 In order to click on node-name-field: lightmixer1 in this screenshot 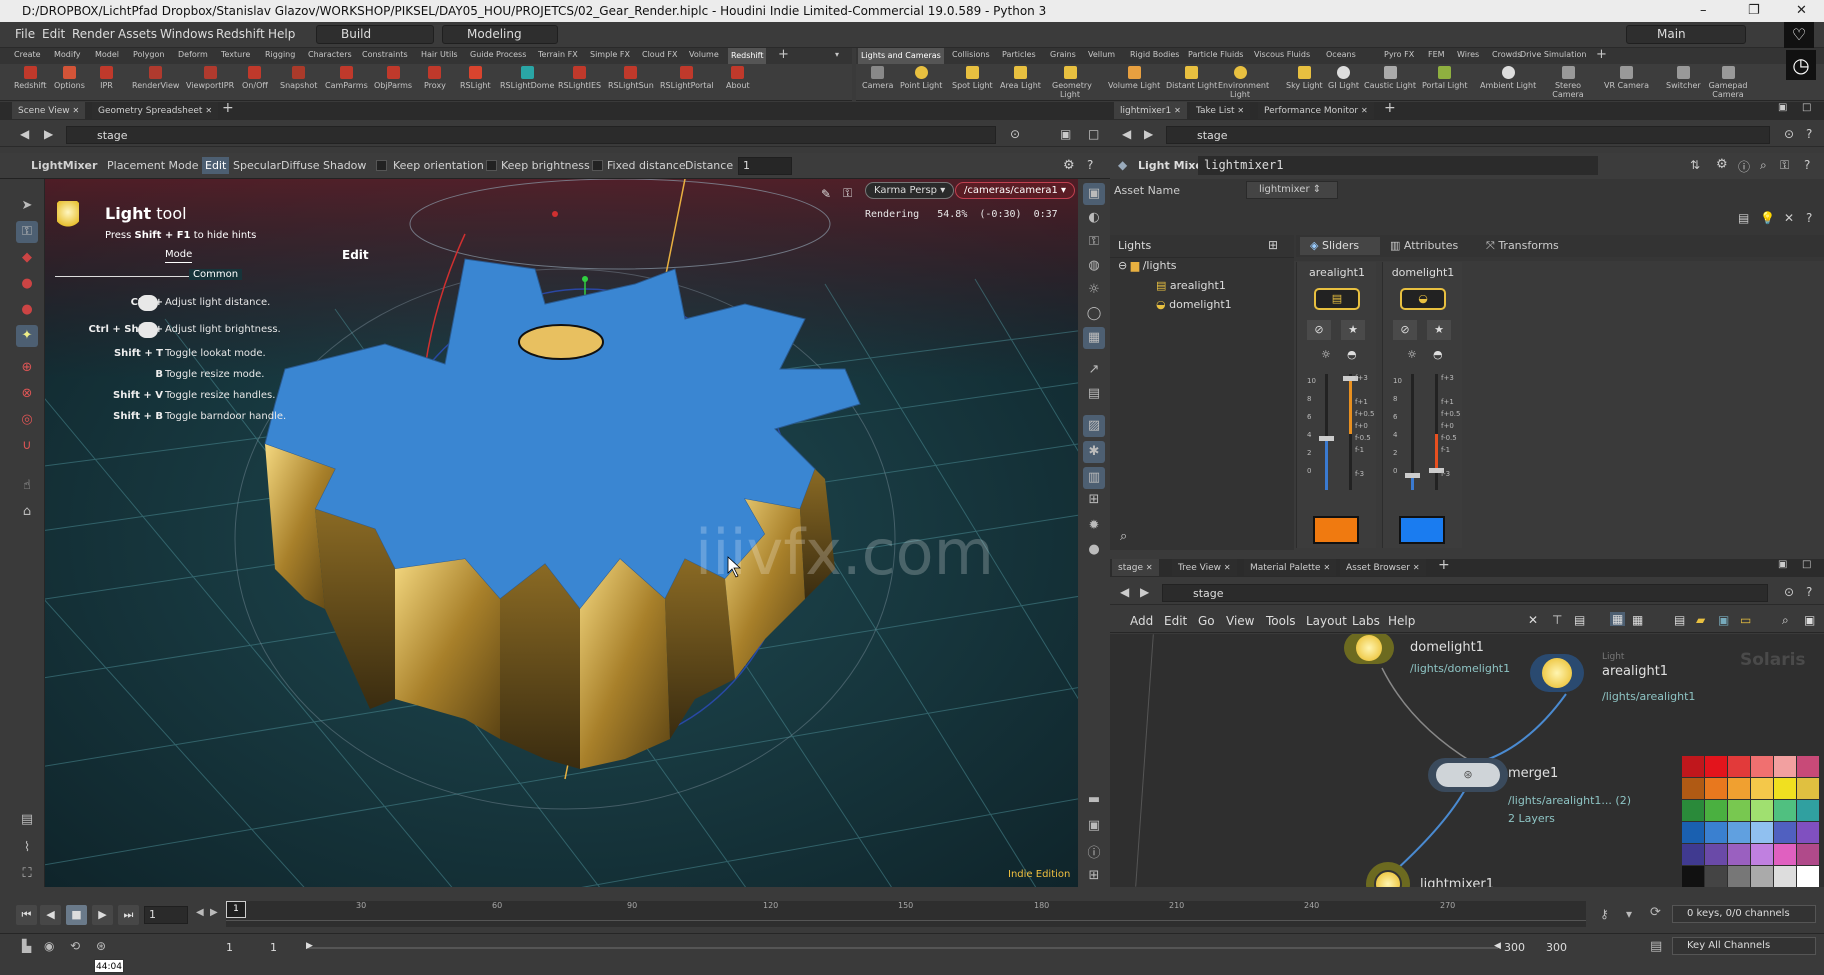, I will do `click(1398, 165)`.